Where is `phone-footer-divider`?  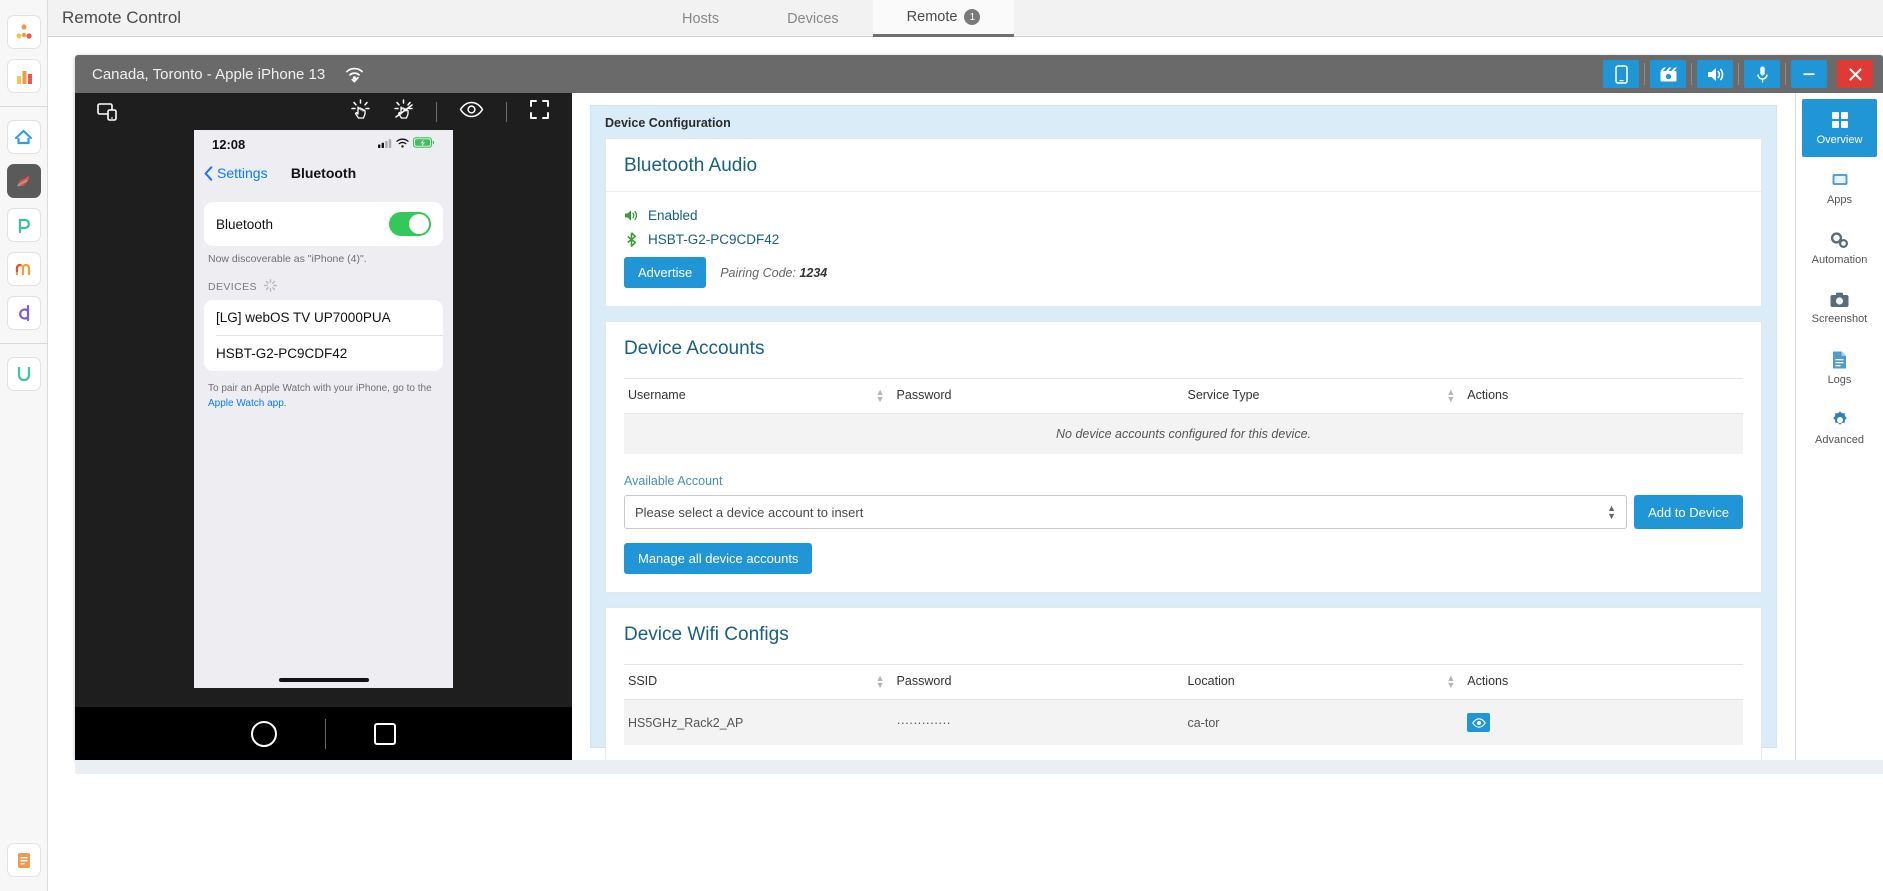
phone-footer-divider is located at coordinates (325, 733).